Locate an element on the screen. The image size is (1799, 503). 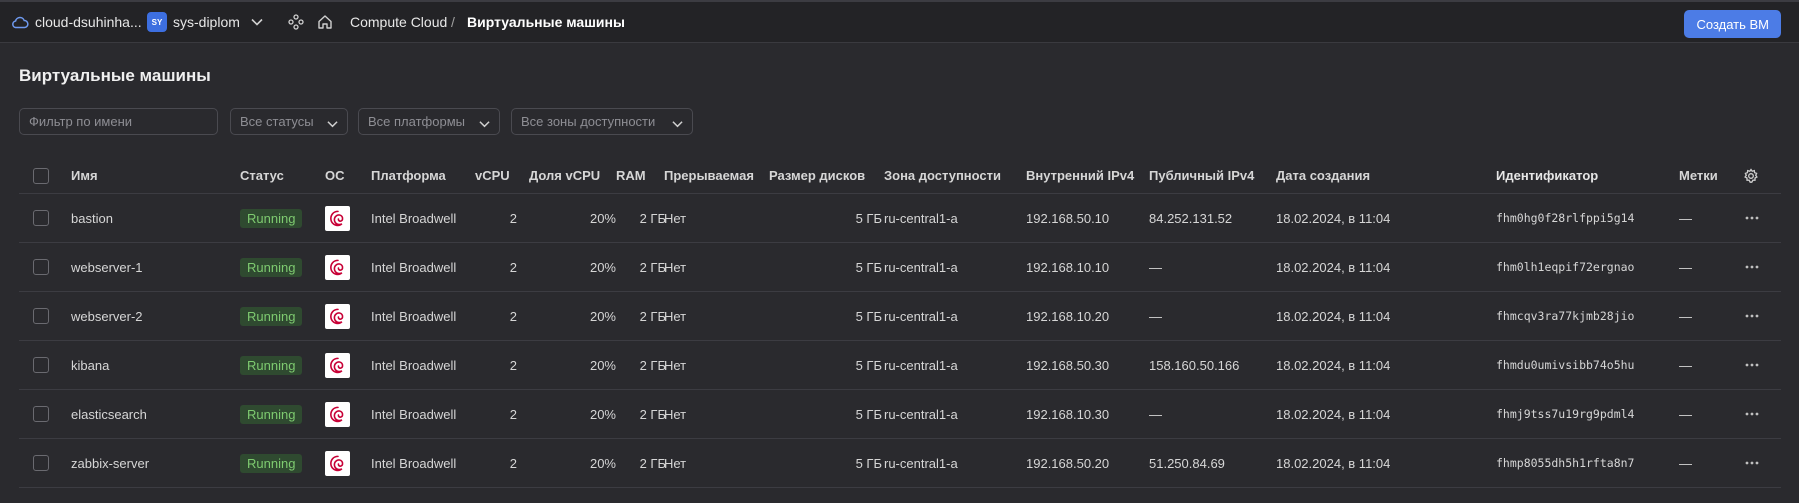
breadcrumb-service: Compute Cloud is located at coordinates (398, 21).